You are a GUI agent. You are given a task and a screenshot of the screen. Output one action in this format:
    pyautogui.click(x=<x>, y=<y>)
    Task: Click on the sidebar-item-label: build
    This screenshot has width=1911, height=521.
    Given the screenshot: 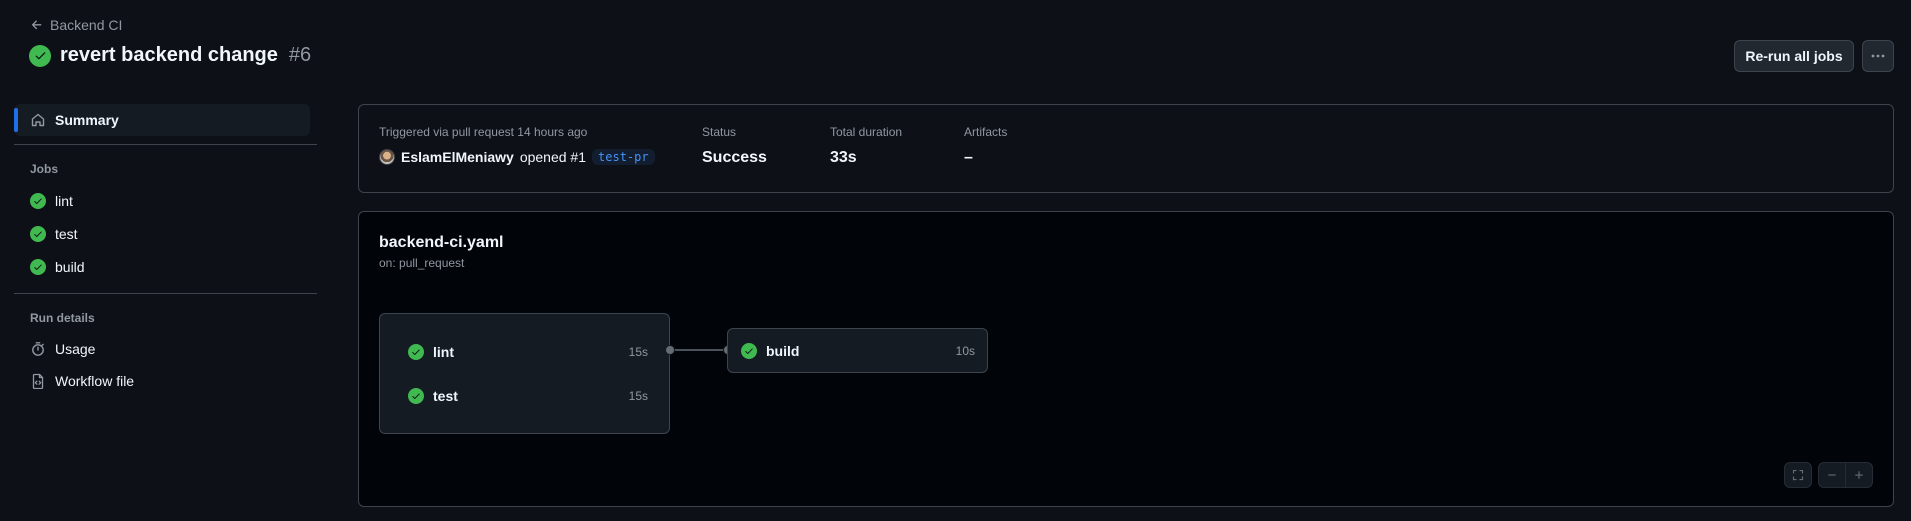 What is the action you would take?
    pyautogui.click(x=70, y=266)
    